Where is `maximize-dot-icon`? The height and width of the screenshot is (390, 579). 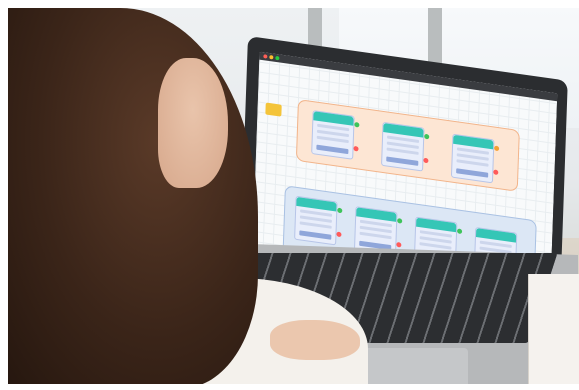 maximize-dot-icon is located at coordinates (277, 58).